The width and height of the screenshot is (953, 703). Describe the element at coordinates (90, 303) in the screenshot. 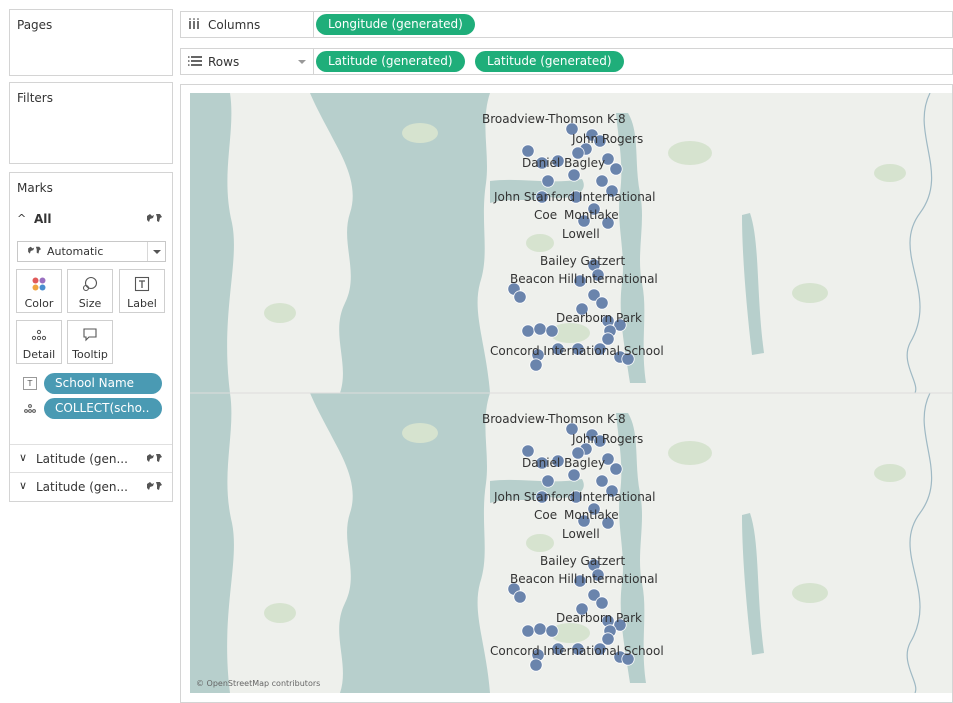

I see `size-label: Size` at that location.